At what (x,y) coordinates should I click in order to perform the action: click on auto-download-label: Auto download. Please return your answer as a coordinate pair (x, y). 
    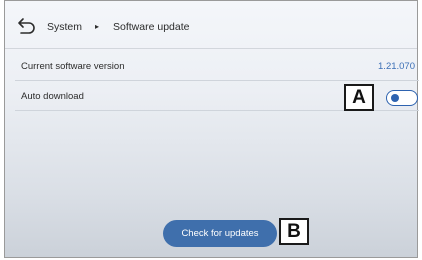
    Looking at the image, I should click on (52, 96).